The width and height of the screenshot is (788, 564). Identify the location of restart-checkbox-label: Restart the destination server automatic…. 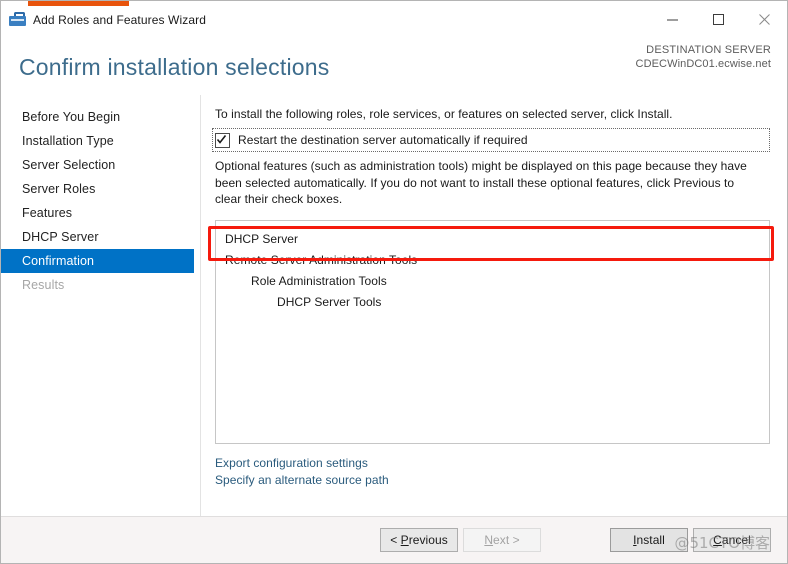
(383, 140).